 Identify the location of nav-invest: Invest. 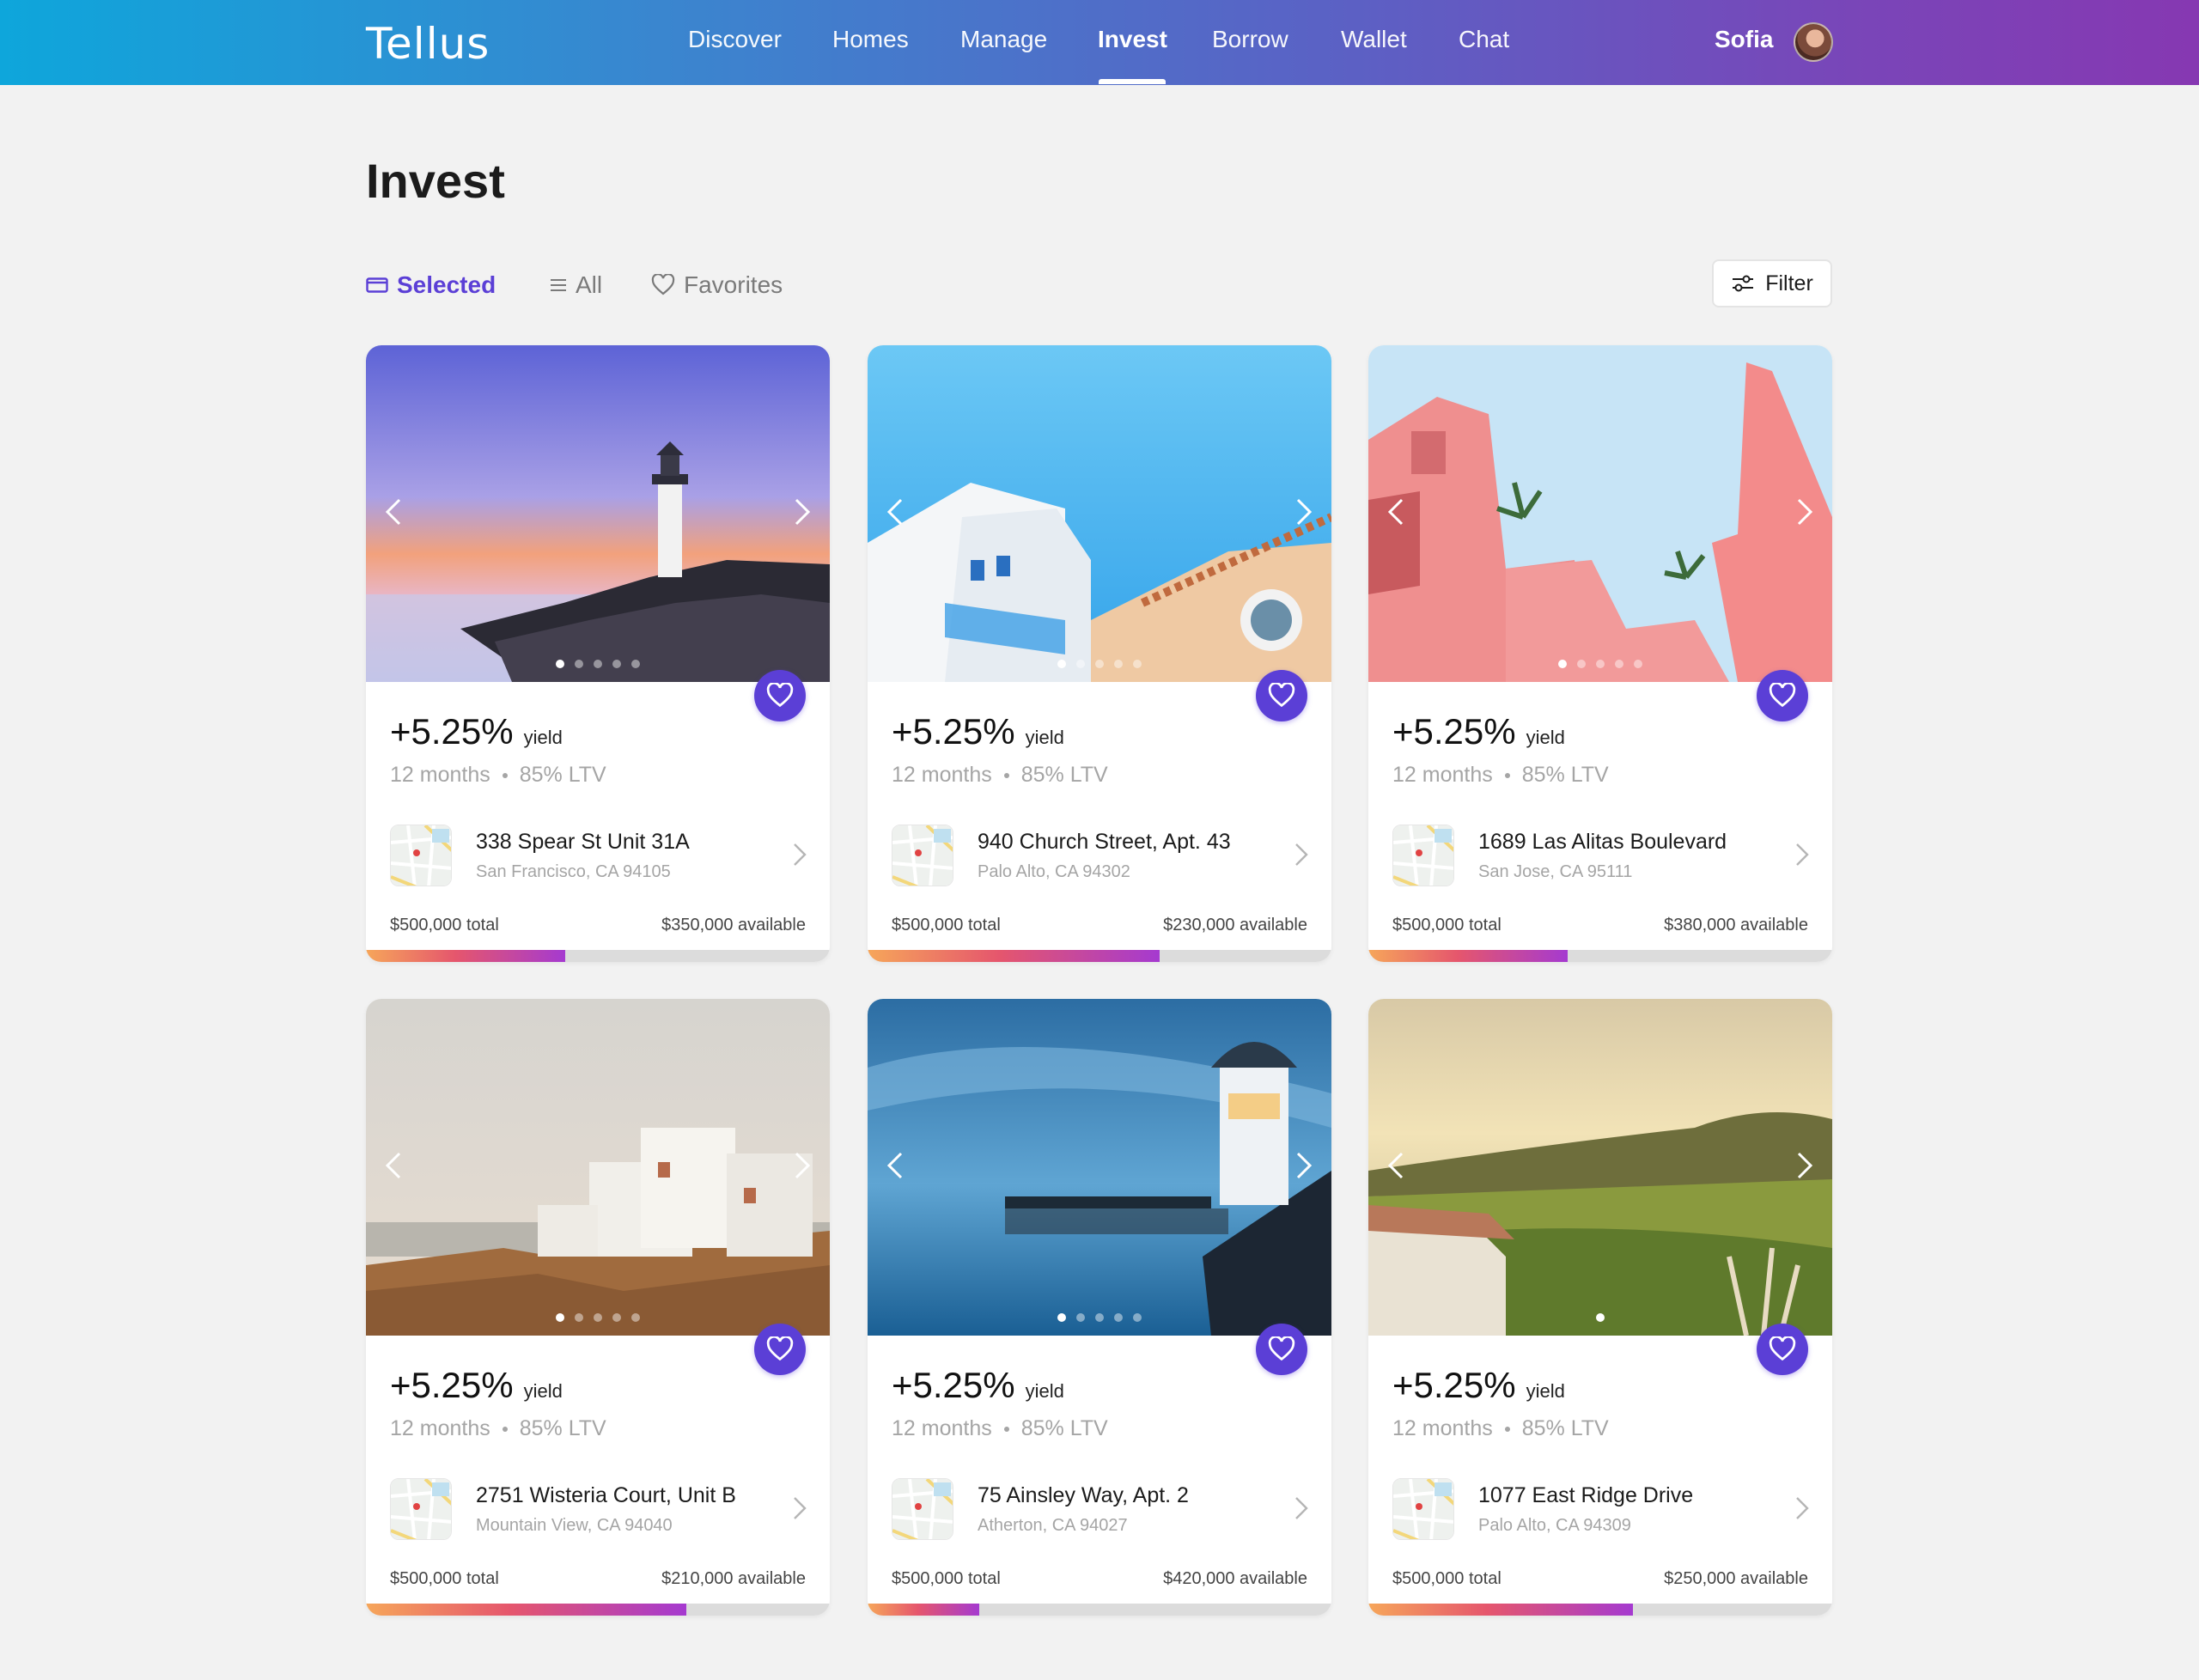
(1132, 43).